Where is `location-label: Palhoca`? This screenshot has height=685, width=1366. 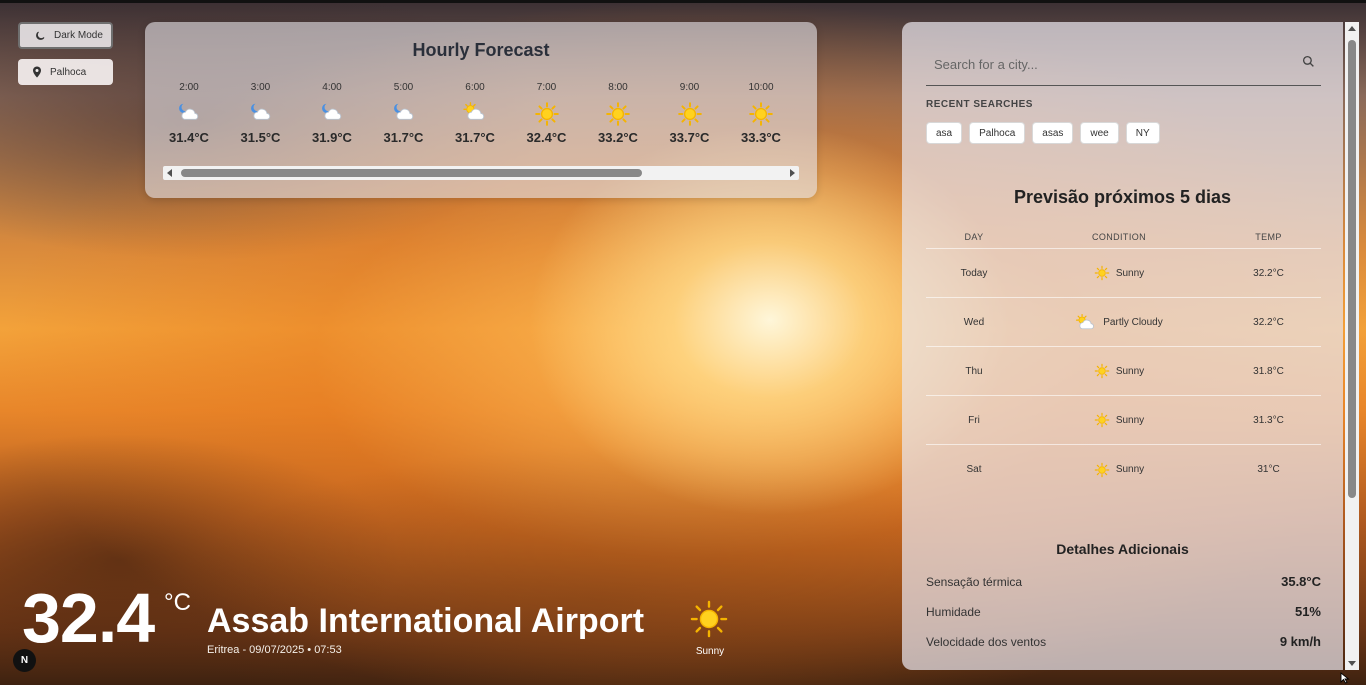 location-label: Palhoca is located at coordinates (68, 72).